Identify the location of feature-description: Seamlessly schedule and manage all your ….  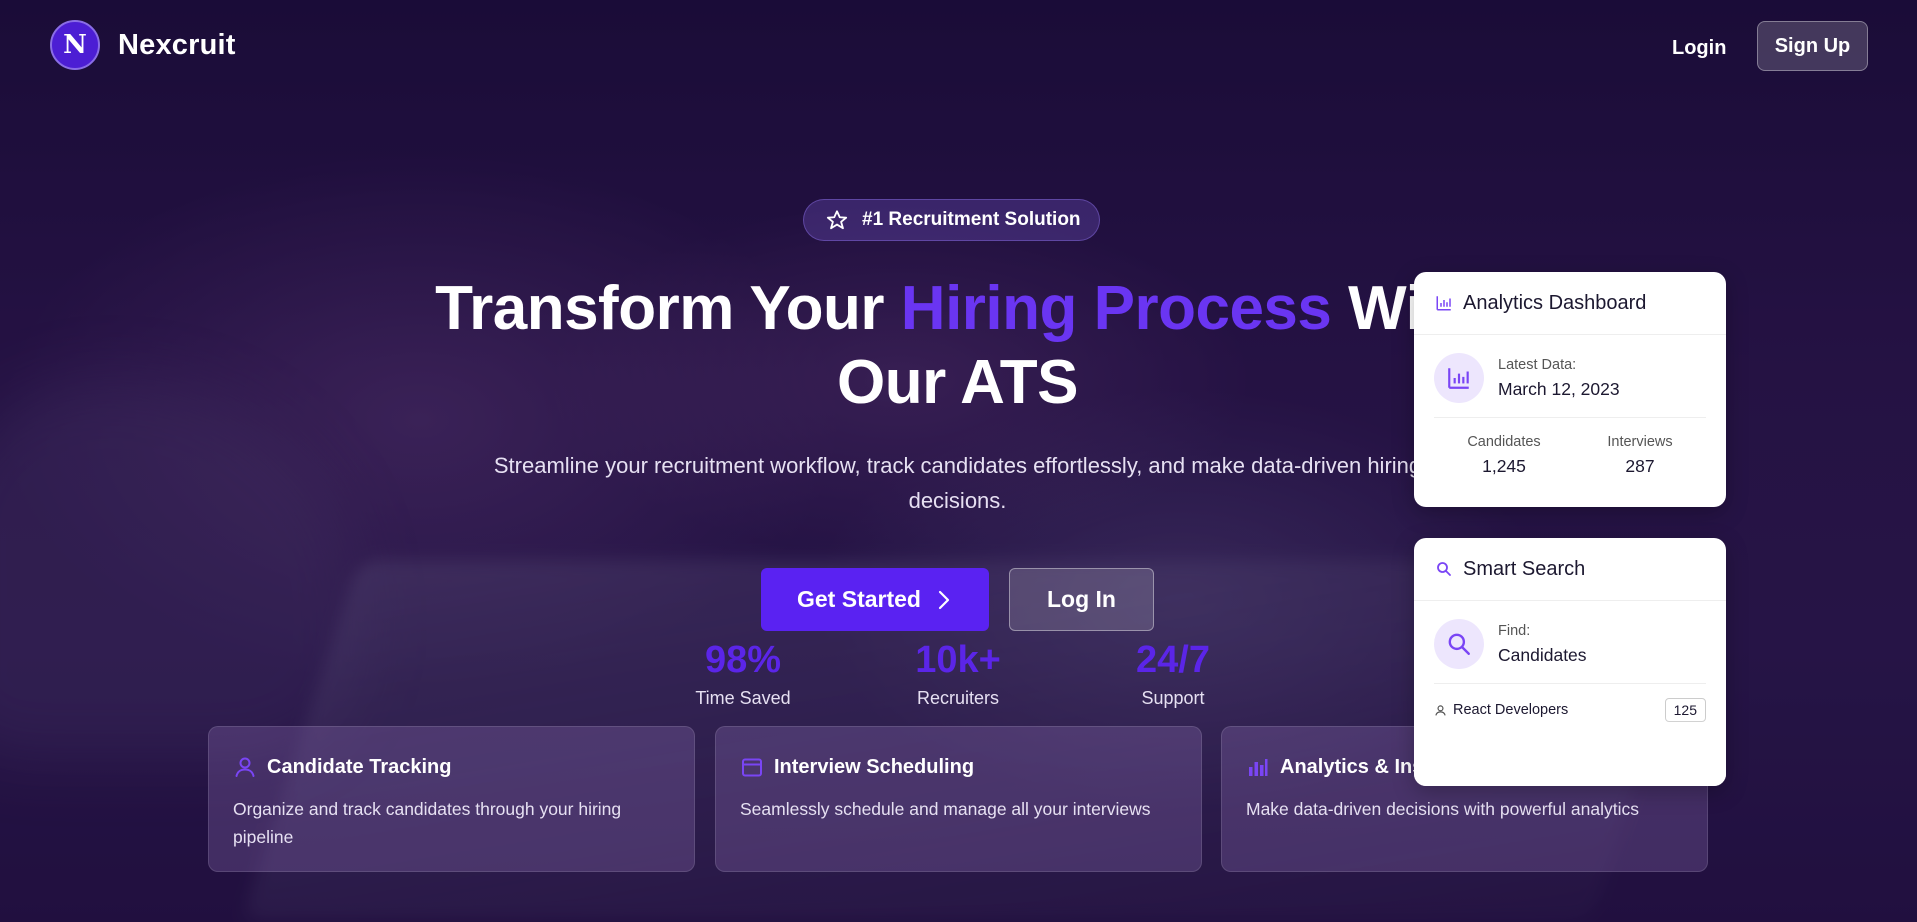
(945, 809).